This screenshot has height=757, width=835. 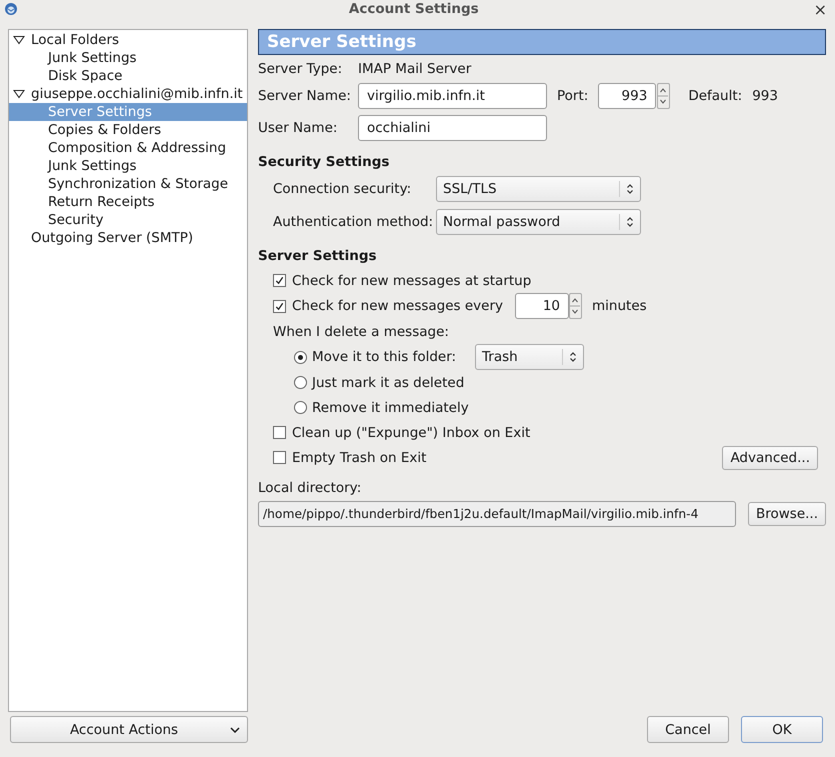 I want to click on close-button: ×, so click(x=820, y=9).